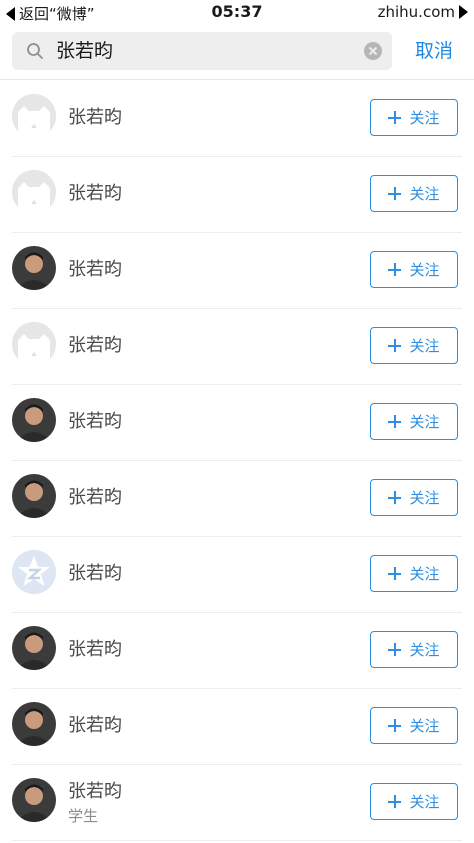 The width and height of the screenshot is (474, 843). I want to click on list-item: 张若昀学生 关注, so click(237, 803).